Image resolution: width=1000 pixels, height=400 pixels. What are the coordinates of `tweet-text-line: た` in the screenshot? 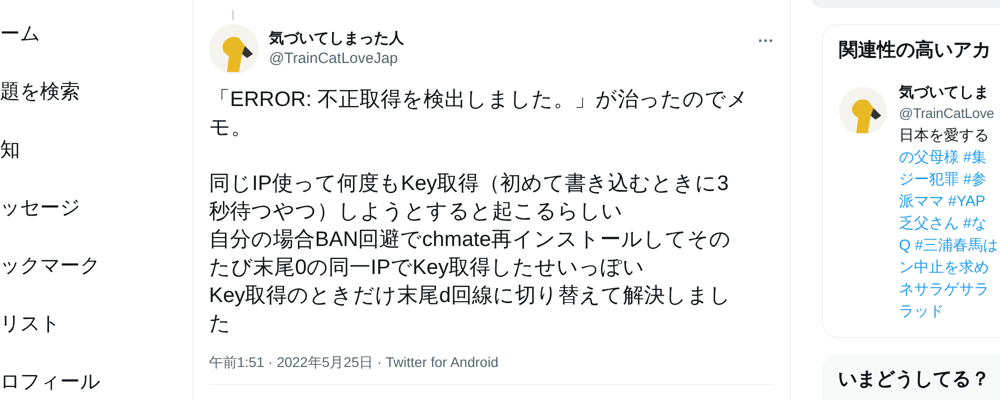 It's located at (220, 324).